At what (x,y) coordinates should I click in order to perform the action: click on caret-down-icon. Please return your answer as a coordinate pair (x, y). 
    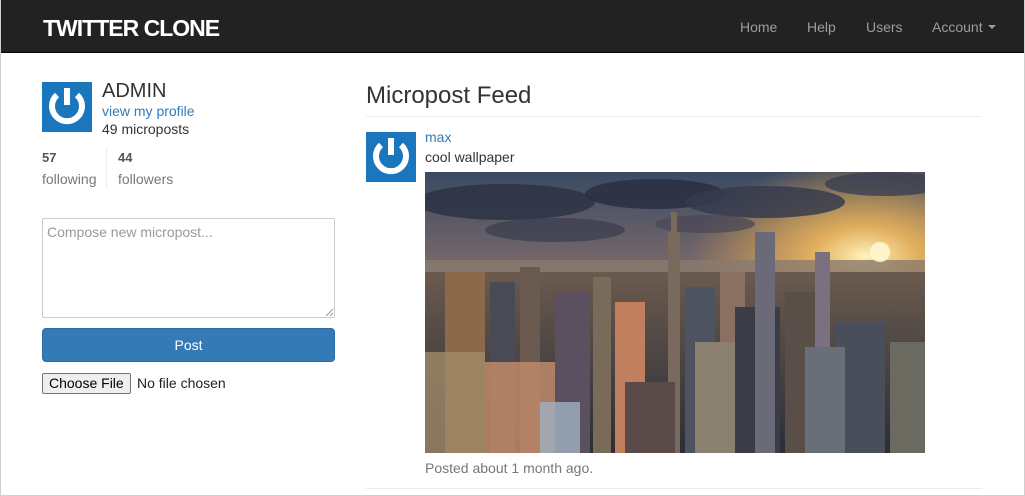
    Looking at the image, I should click on (991, 27).